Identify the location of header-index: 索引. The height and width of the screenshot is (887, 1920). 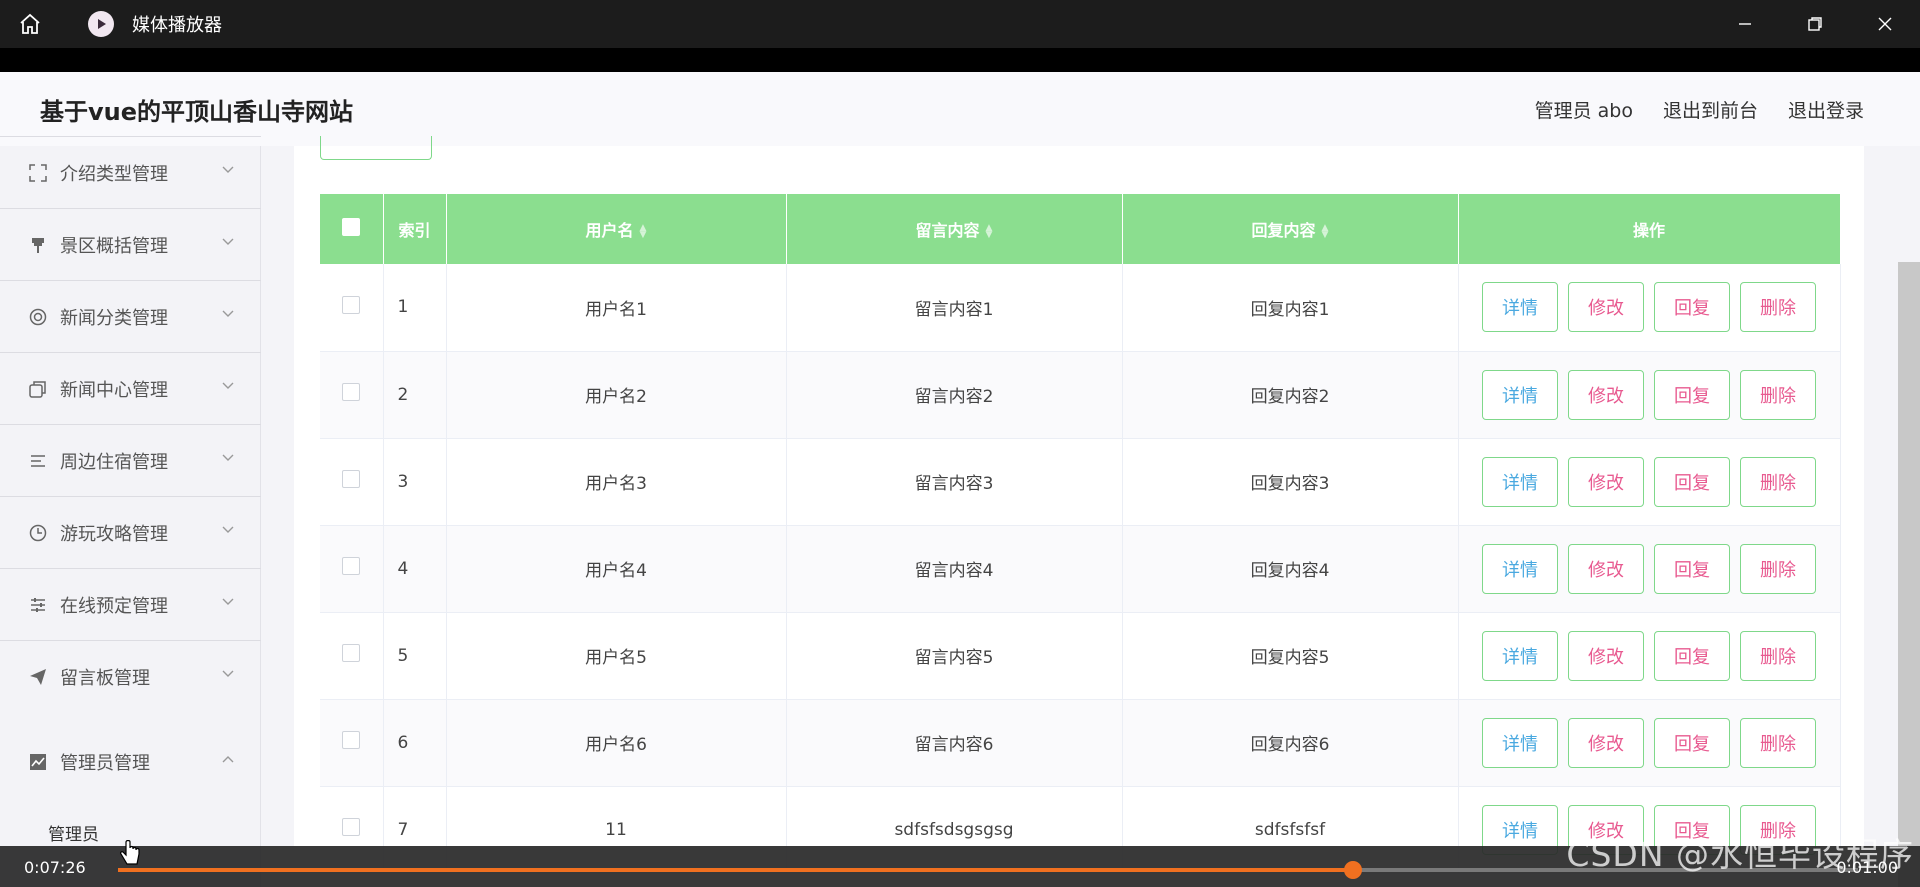
(415, 229).